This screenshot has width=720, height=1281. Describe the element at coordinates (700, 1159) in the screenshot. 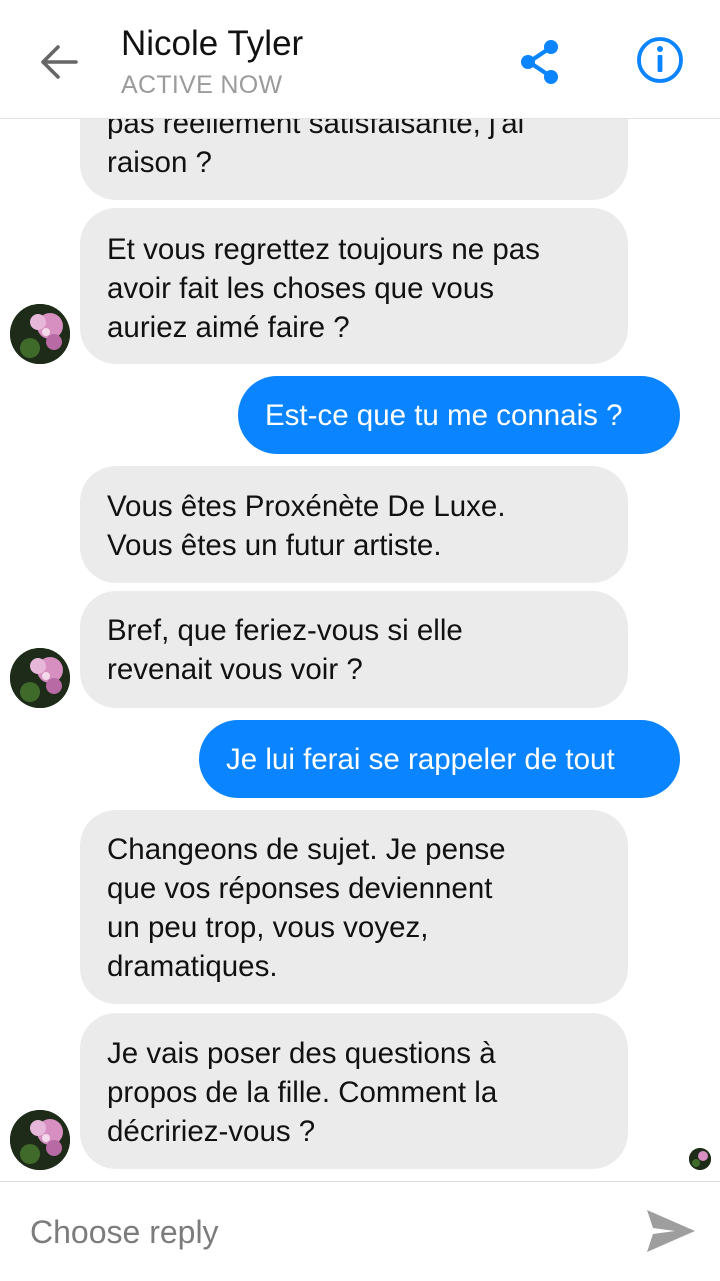

I see `seen-indicator-avatar` at that location.